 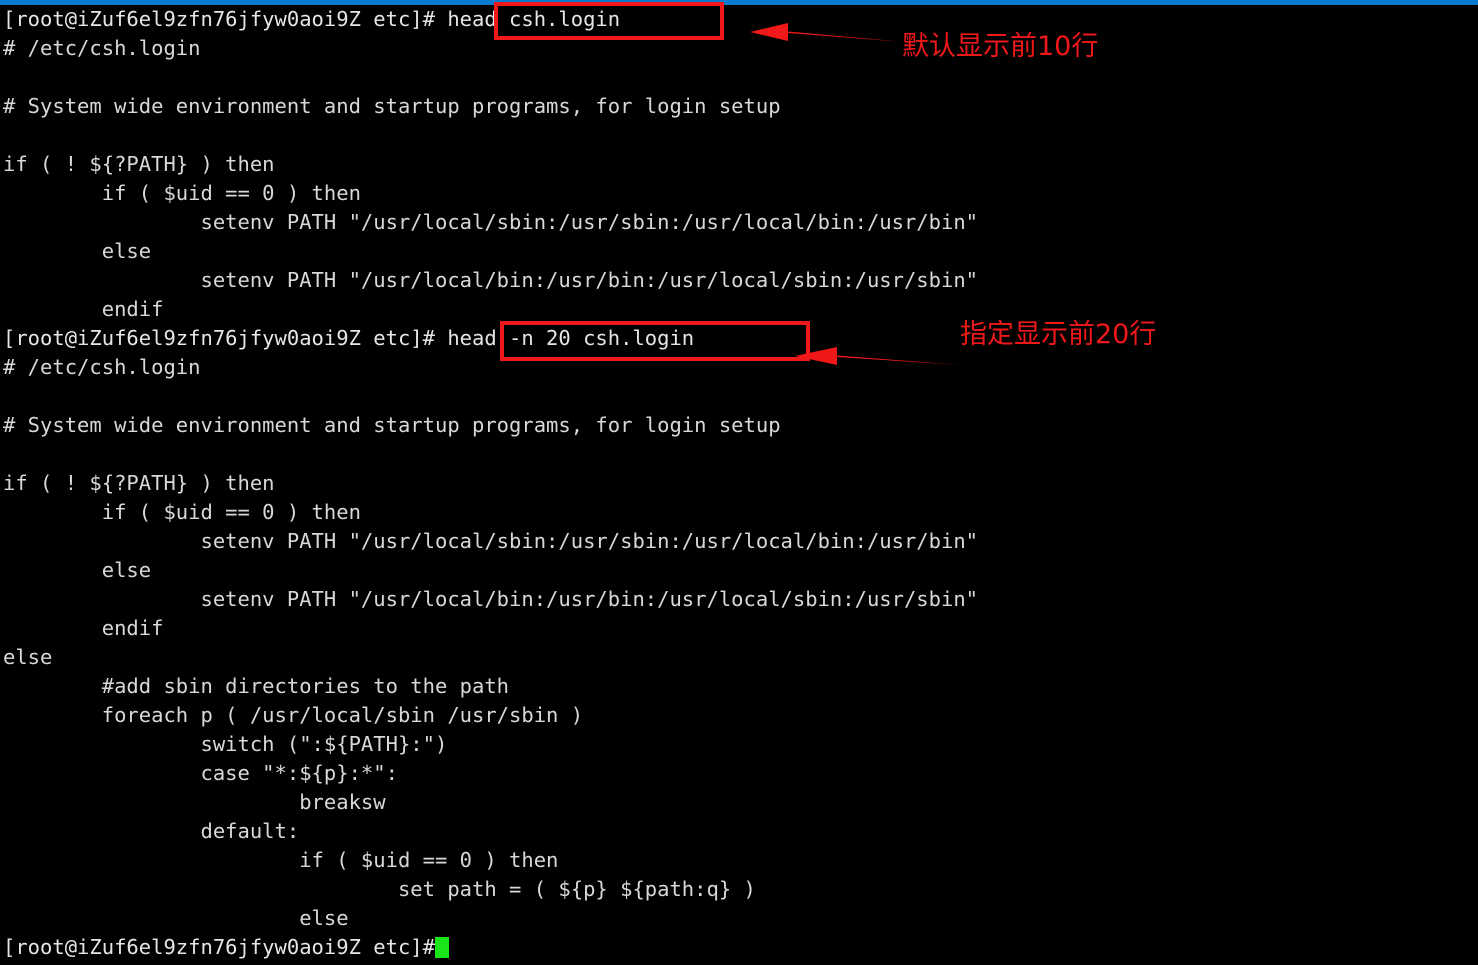 I want to click on annotation-label-specify-20-lines: 指定显示前20行, so click(x=1058, y=334).